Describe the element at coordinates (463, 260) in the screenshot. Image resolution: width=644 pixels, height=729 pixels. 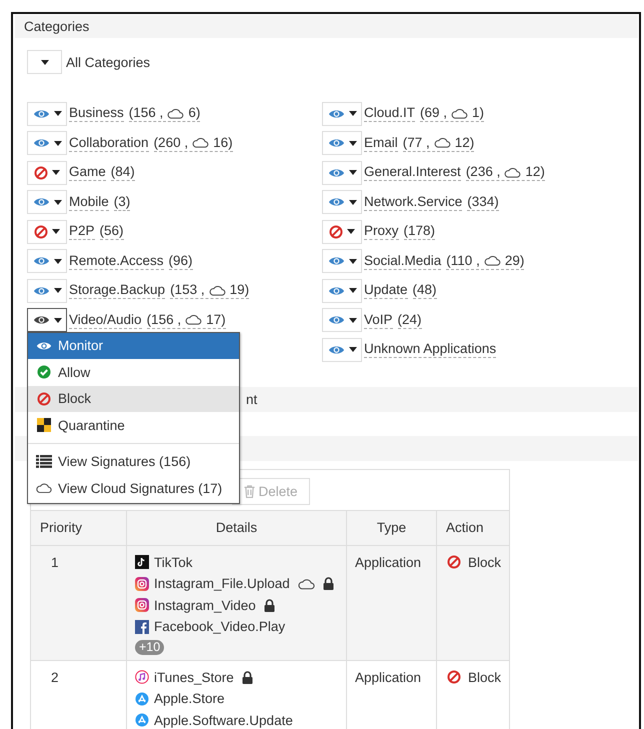
I see `category-count: (110 ,` at that location.